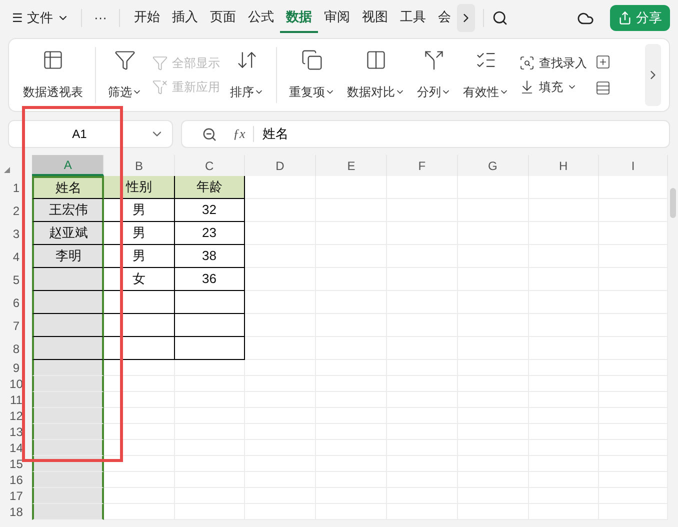  Describe the element at coordinates (413, 18) in the screenshot. I see `ribbon-tab: 工具` at that location.